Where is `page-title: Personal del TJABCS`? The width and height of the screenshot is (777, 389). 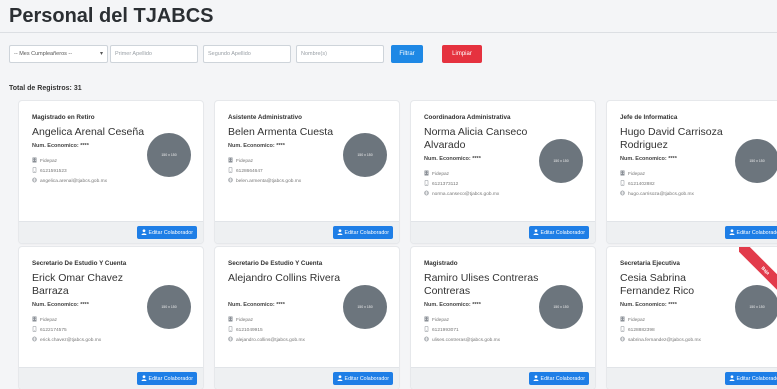
page-title: Personal del TJABCS is located at coordinates (111, 16).